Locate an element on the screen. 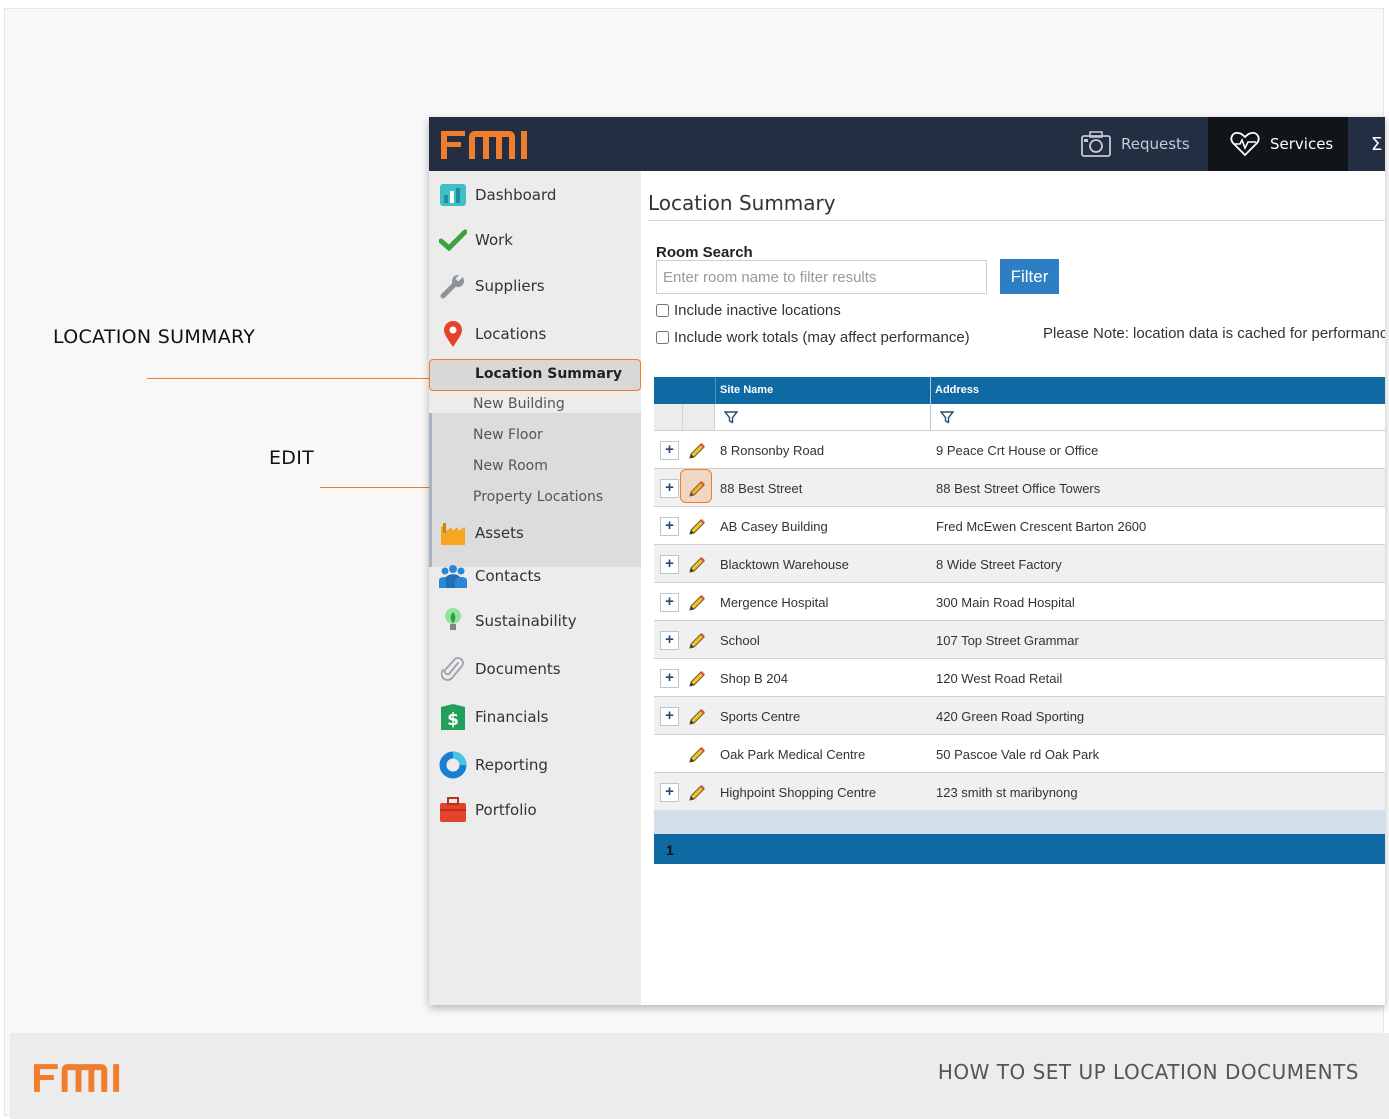 This screenshot has width=1389, height=1119. sidebar-item-documents: Documents is located at coordinates (535, 669).